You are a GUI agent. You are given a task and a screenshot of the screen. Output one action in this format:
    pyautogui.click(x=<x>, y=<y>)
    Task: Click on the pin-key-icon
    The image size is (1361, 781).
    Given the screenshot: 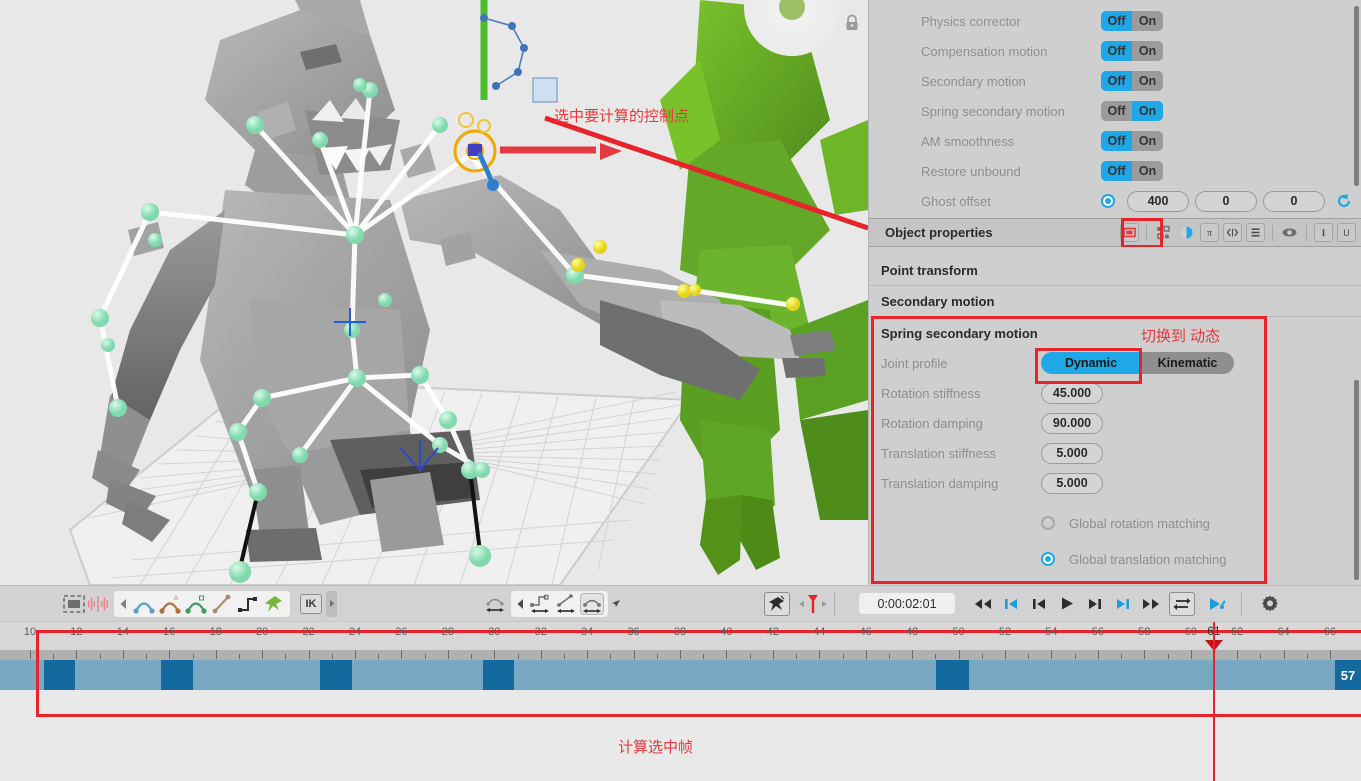 What is the action you would take?
    pyautogui.click(x=777, y=603)
    